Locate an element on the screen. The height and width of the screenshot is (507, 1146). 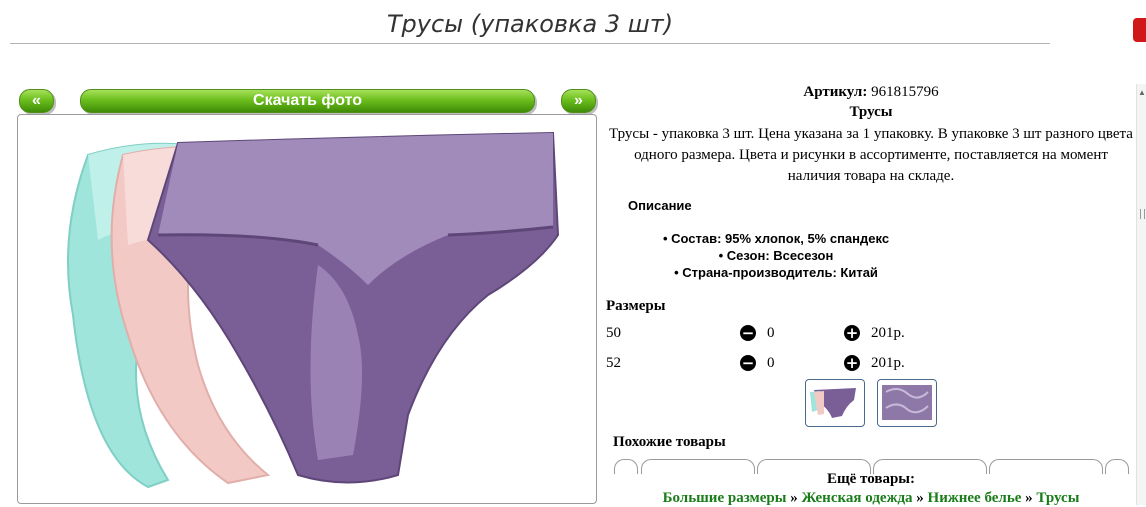
scroll-up-icon: ▲ is located at coordinates (1142, 92).